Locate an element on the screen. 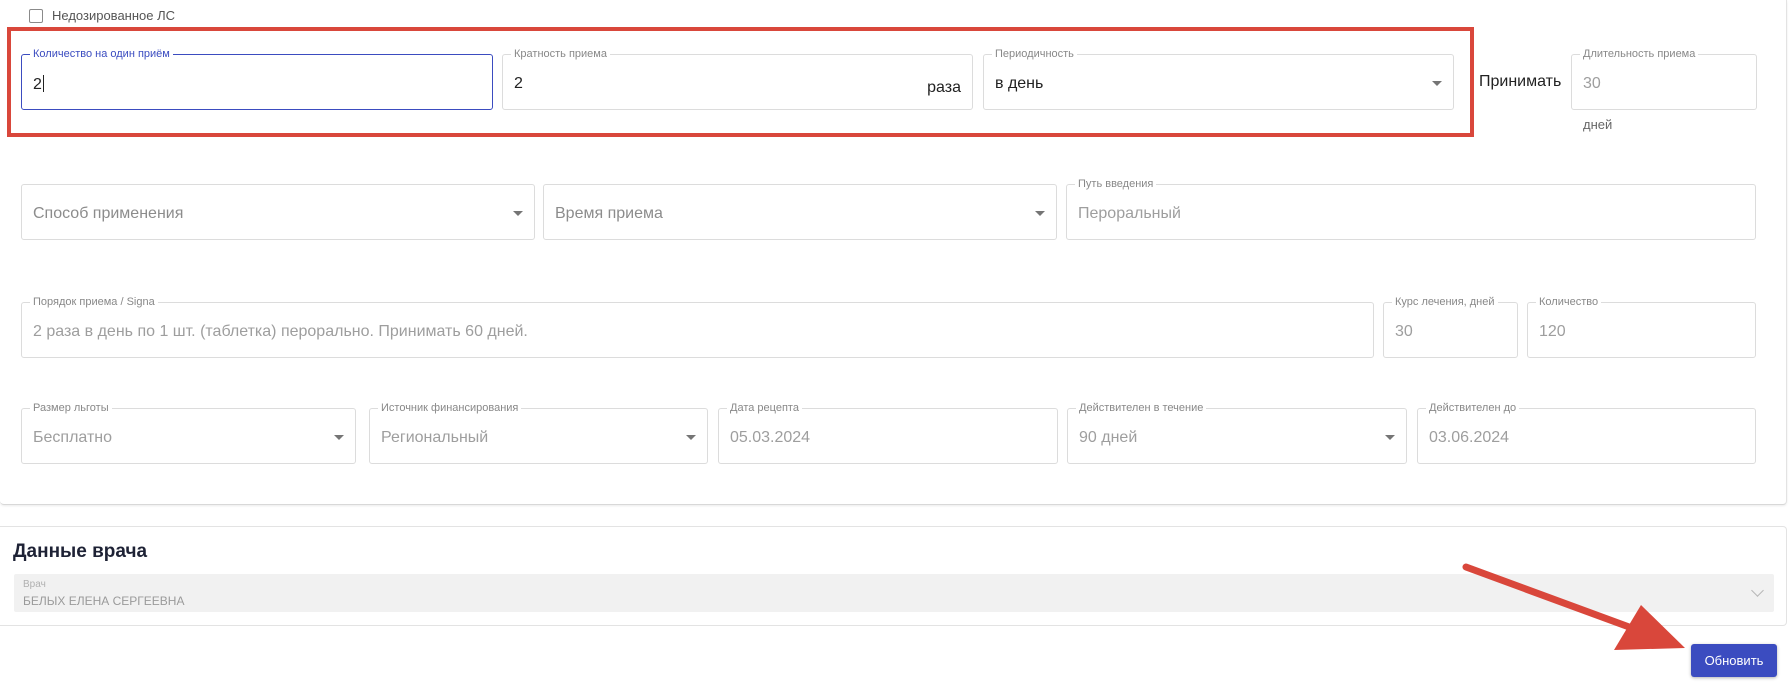 The width and height of the screenshot is (1791, 687). valid-until-label: Действителен до is located at coordinates (1473, 408).